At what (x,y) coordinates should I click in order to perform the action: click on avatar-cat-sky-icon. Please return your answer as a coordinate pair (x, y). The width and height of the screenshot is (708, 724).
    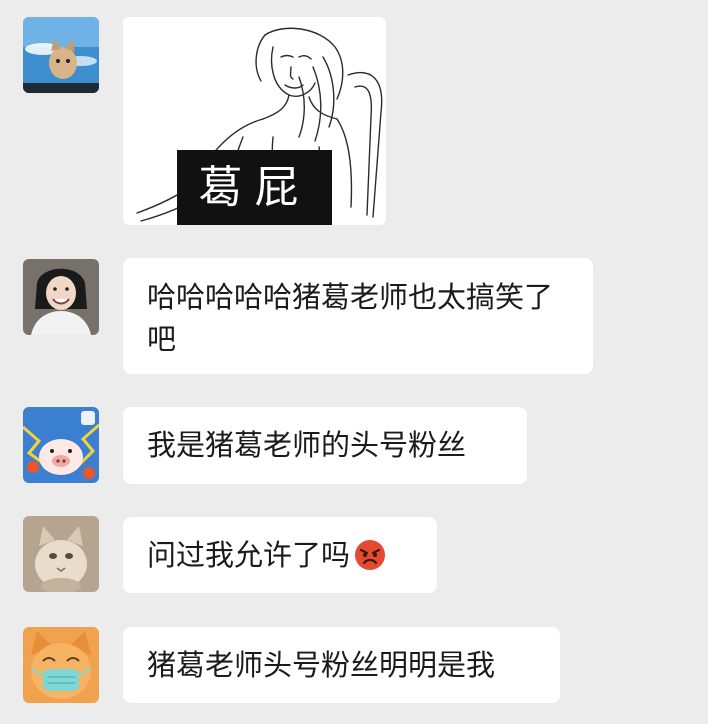
    Looking at the image, I should click on (61, 55).